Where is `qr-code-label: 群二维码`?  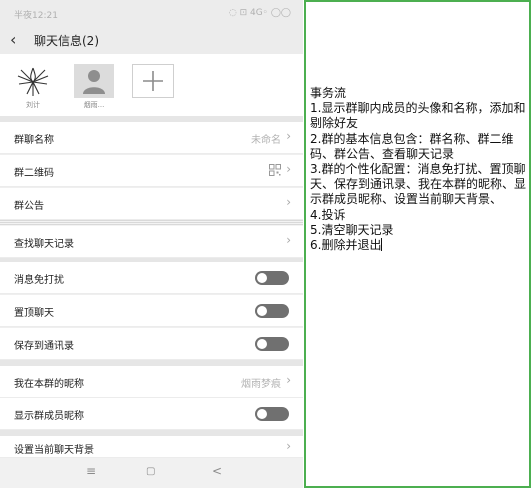
qr-code-label: 群二维码 is located at coordinates (34, 173).